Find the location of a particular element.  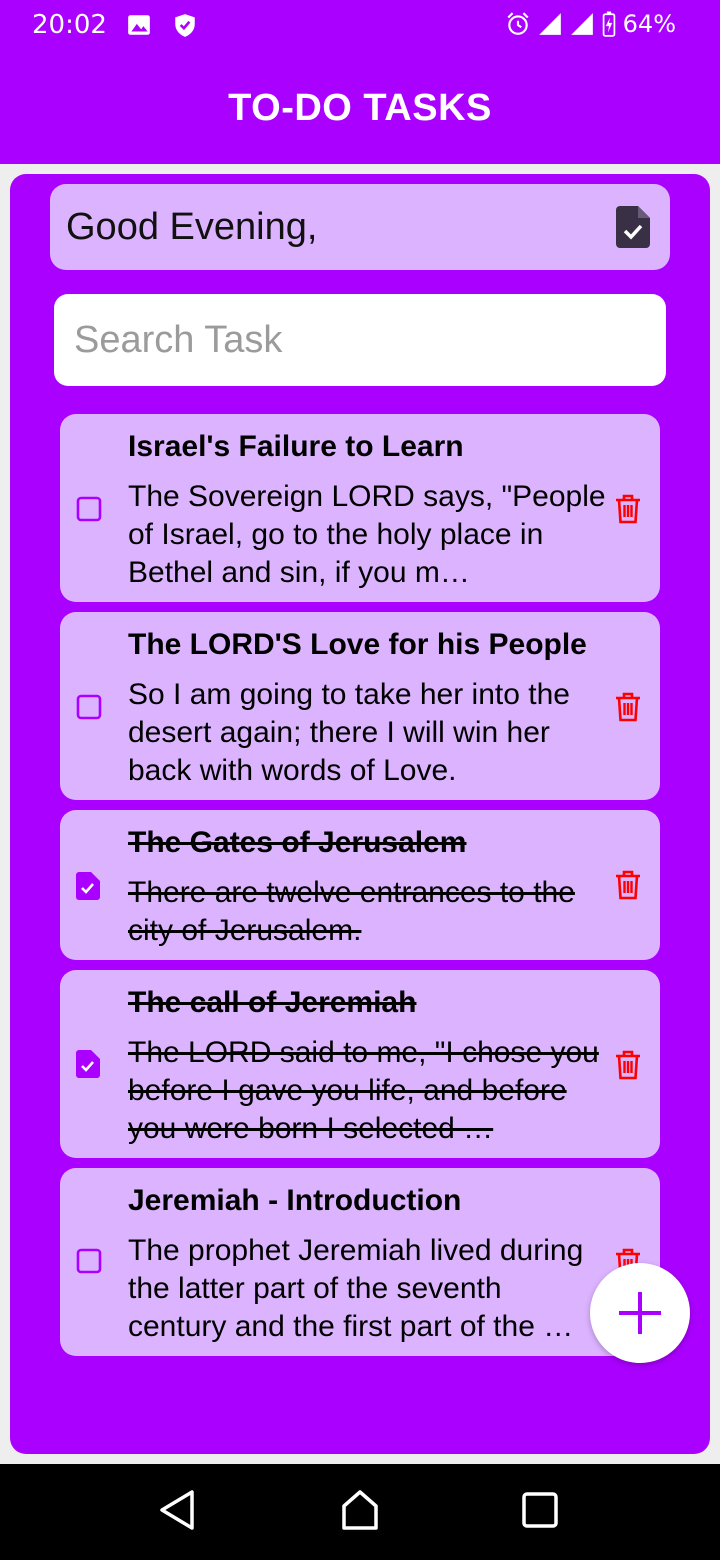

greeting-text: Good Evening, is located at coordinates (192, 227).